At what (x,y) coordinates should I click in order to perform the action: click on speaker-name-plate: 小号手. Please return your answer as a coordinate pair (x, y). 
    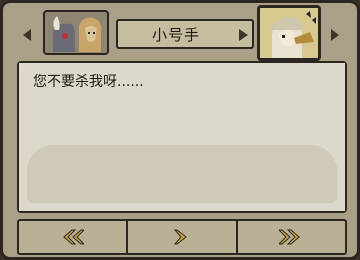
    Looking at the image, I should click on (185, 34).